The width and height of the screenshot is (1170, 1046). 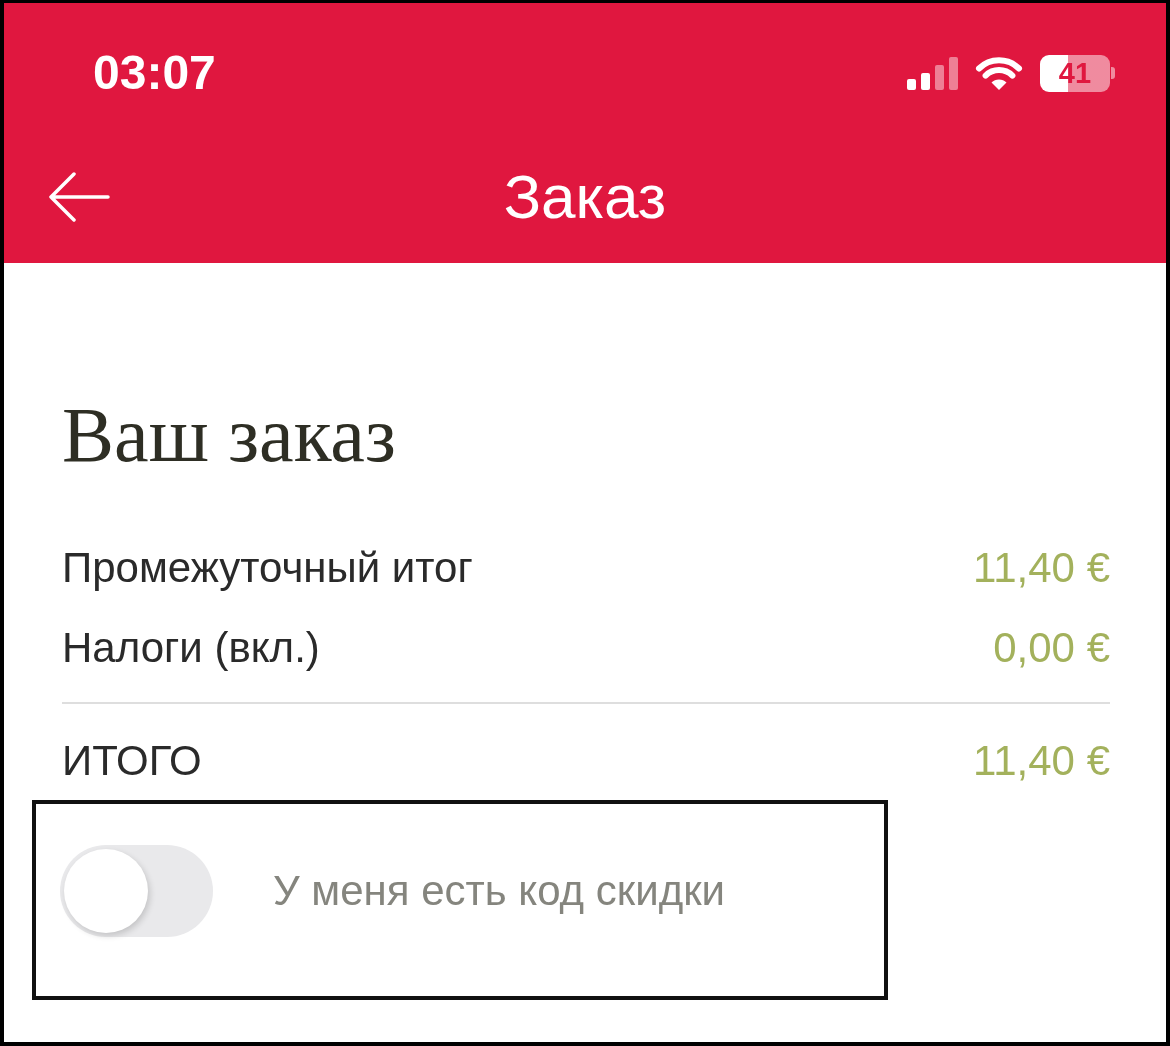 What do you see at coordinates (79, 197) in the screenshot?
I see `arrow-left-icon` at bounding box center [79, 197].